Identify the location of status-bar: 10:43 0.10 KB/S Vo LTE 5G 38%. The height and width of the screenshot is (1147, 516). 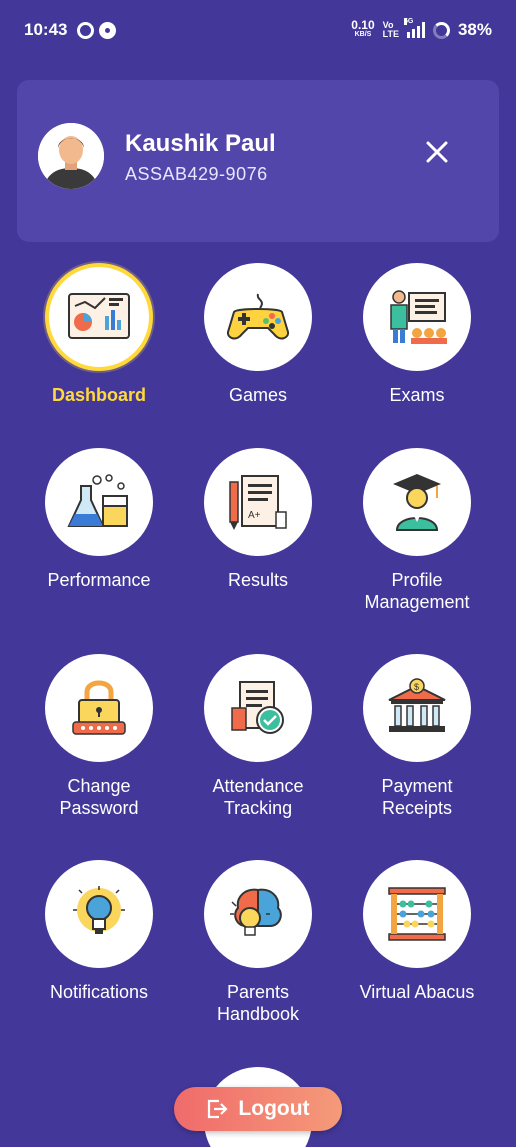
(258, 30).